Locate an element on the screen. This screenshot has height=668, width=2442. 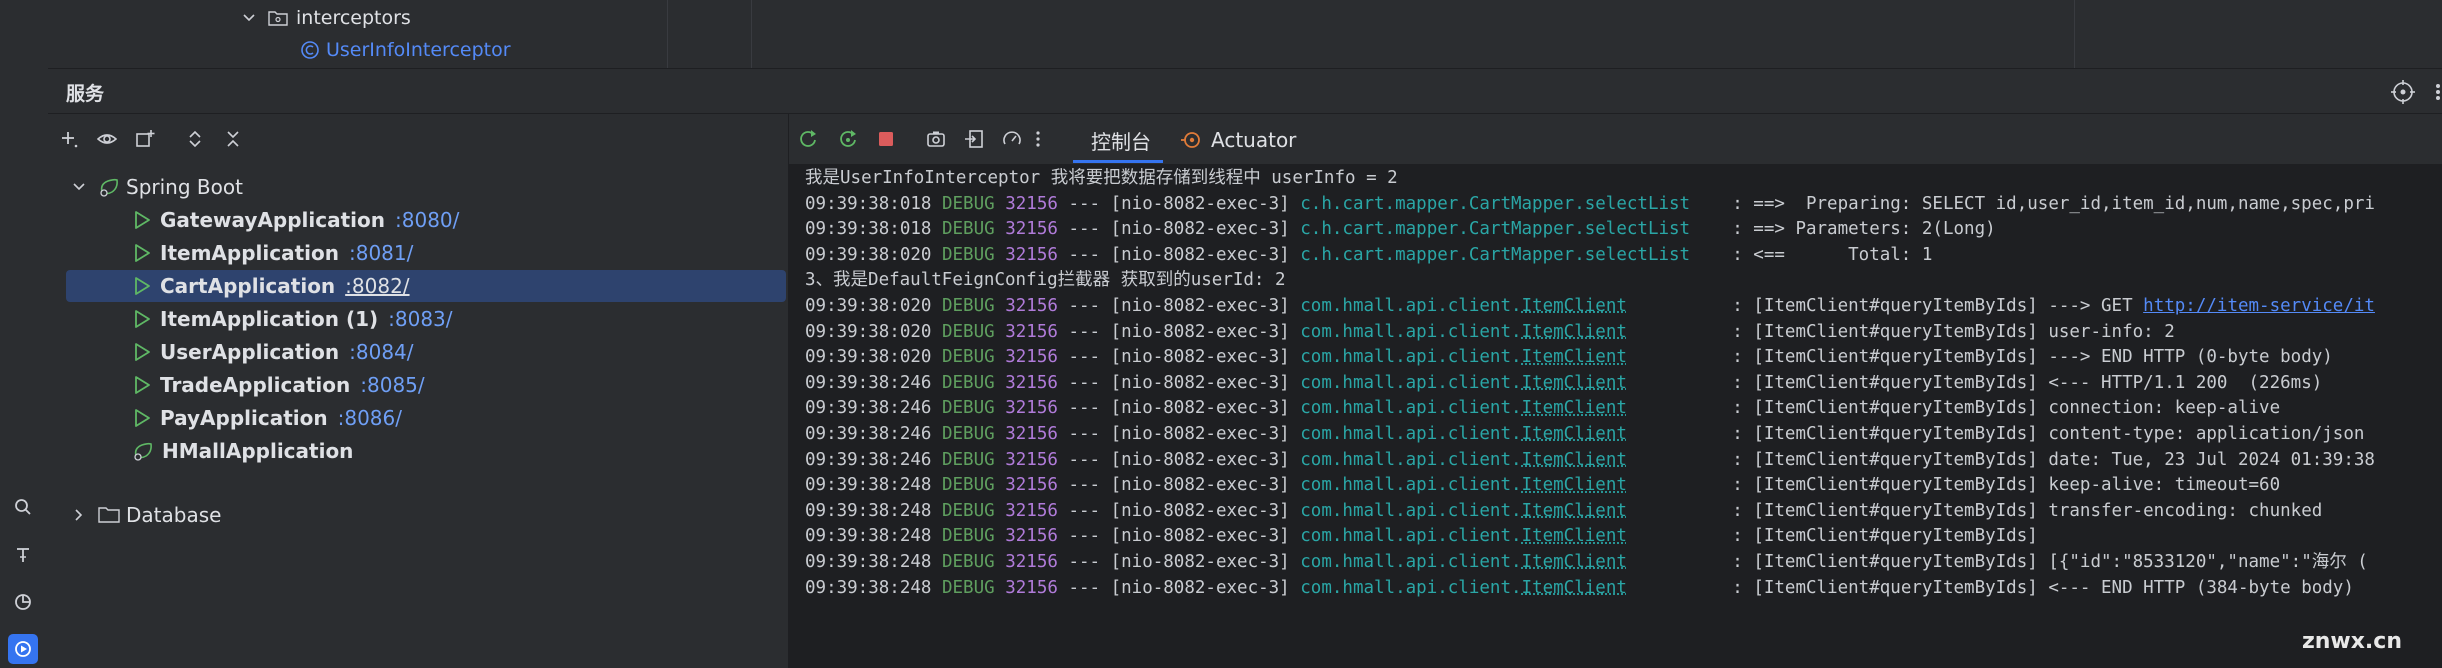
restart-icon is located at coordinates (848, 139).